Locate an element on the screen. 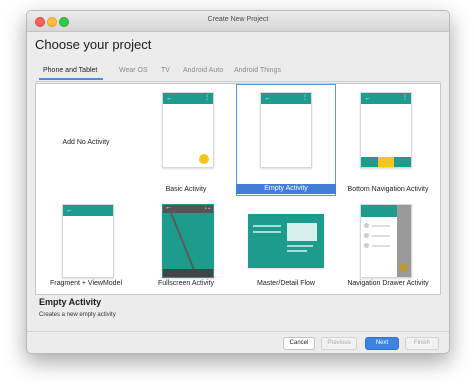 This screenshot has width=474, height=390. template-label: Basic Activity is located at coordinates (186, 189).